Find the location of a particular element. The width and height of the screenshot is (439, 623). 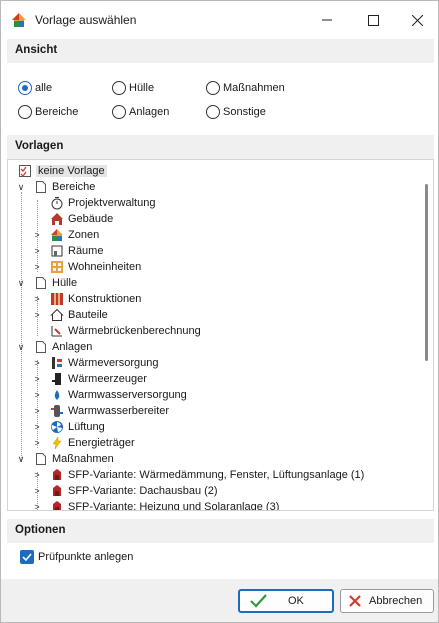

fan-icon is located at coordinates (57, 427).